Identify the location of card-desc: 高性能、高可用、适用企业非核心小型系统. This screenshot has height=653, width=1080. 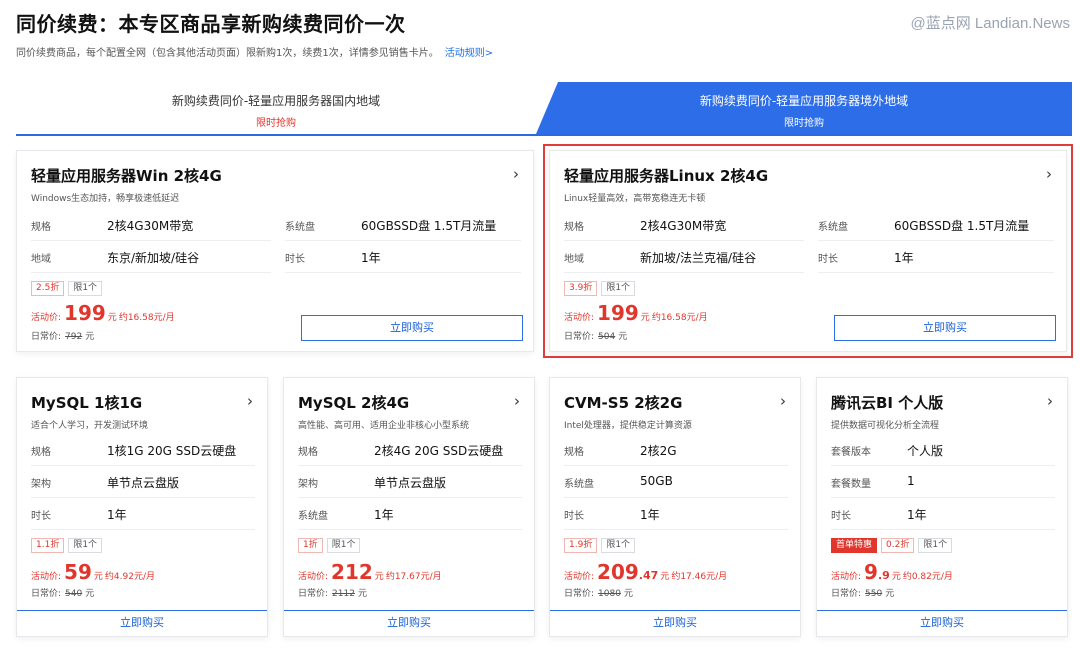
(384, 426).